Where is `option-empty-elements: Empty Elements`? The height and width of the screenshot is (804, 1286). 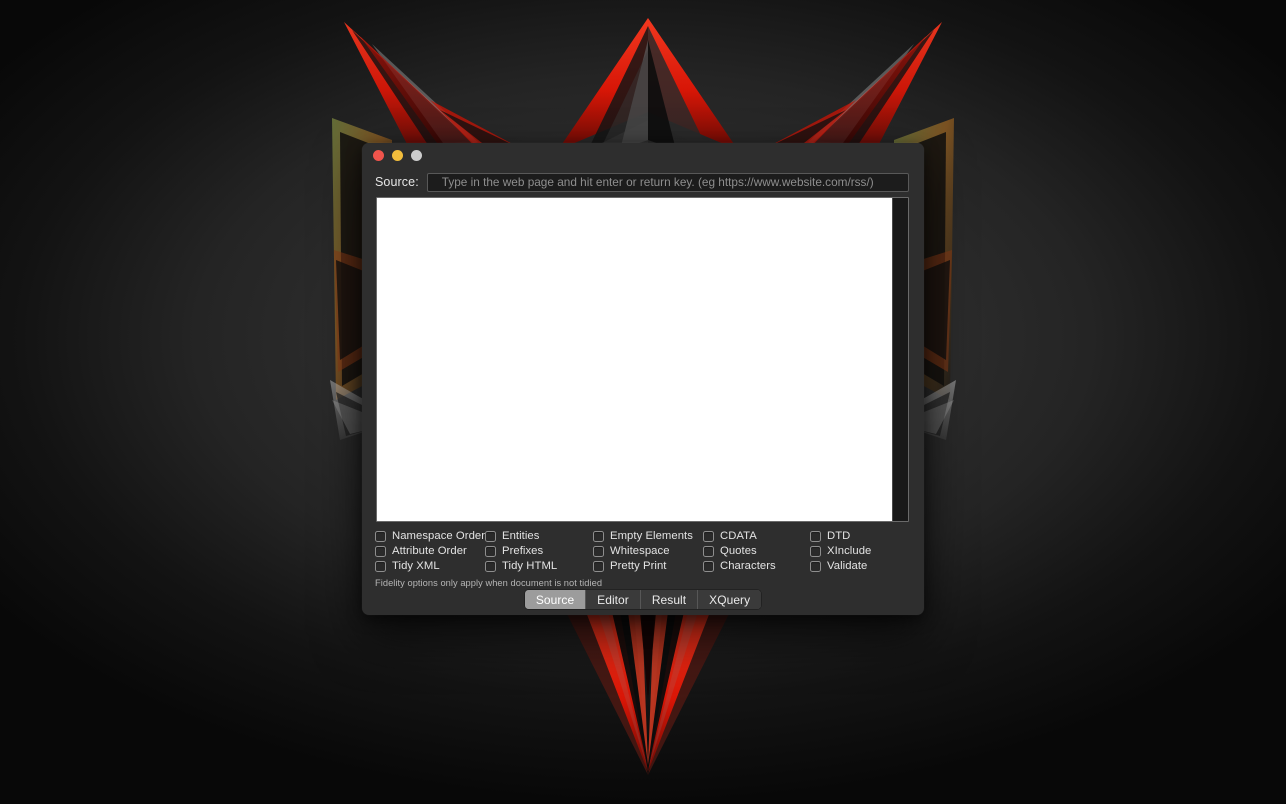 option-empty-elements: Empty Elements is located at coordinates (648, 536).